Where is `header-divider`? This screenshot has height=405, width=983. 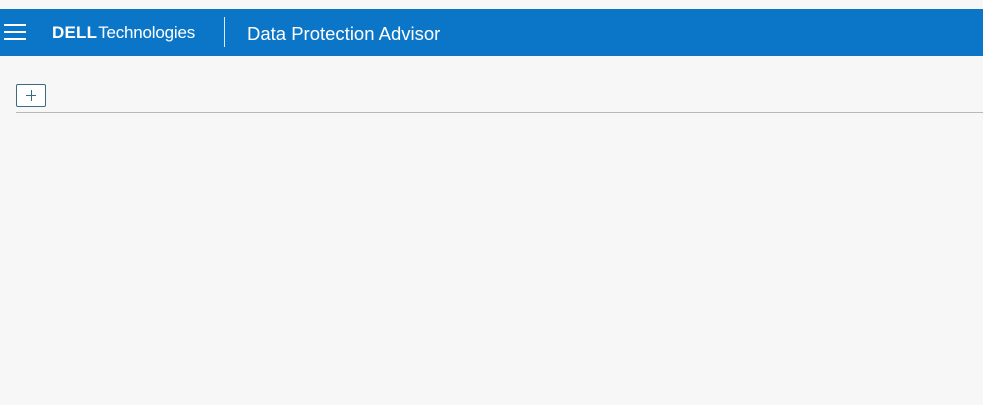
header-divider is located at coordinates (224, 32).